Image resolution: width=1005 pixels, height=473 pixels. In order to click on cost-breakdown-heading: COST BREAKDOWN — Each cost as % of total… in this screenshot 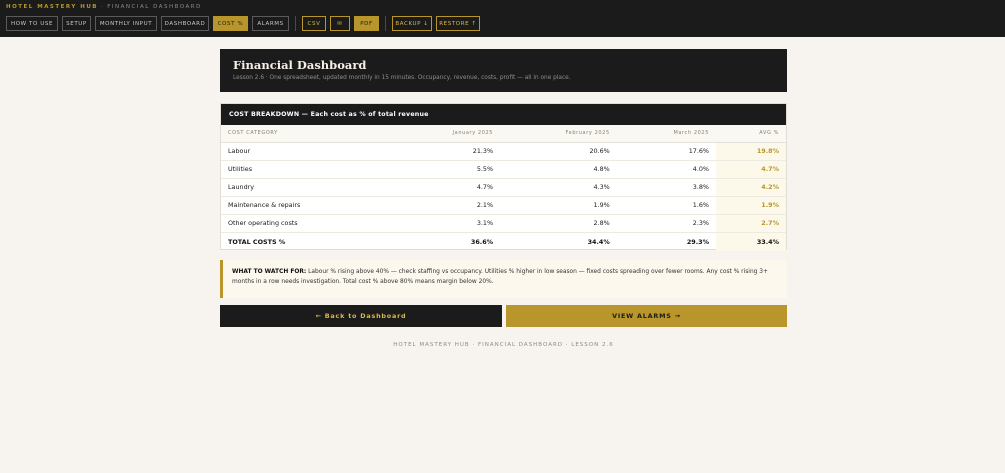, I will do `click(503, 114)`.